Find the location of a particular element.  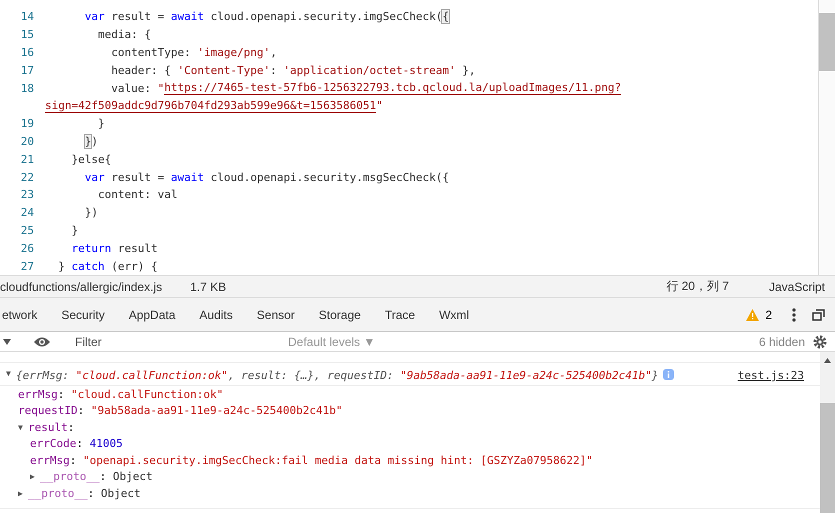

code-text: result is located at coordinates (137, 248).